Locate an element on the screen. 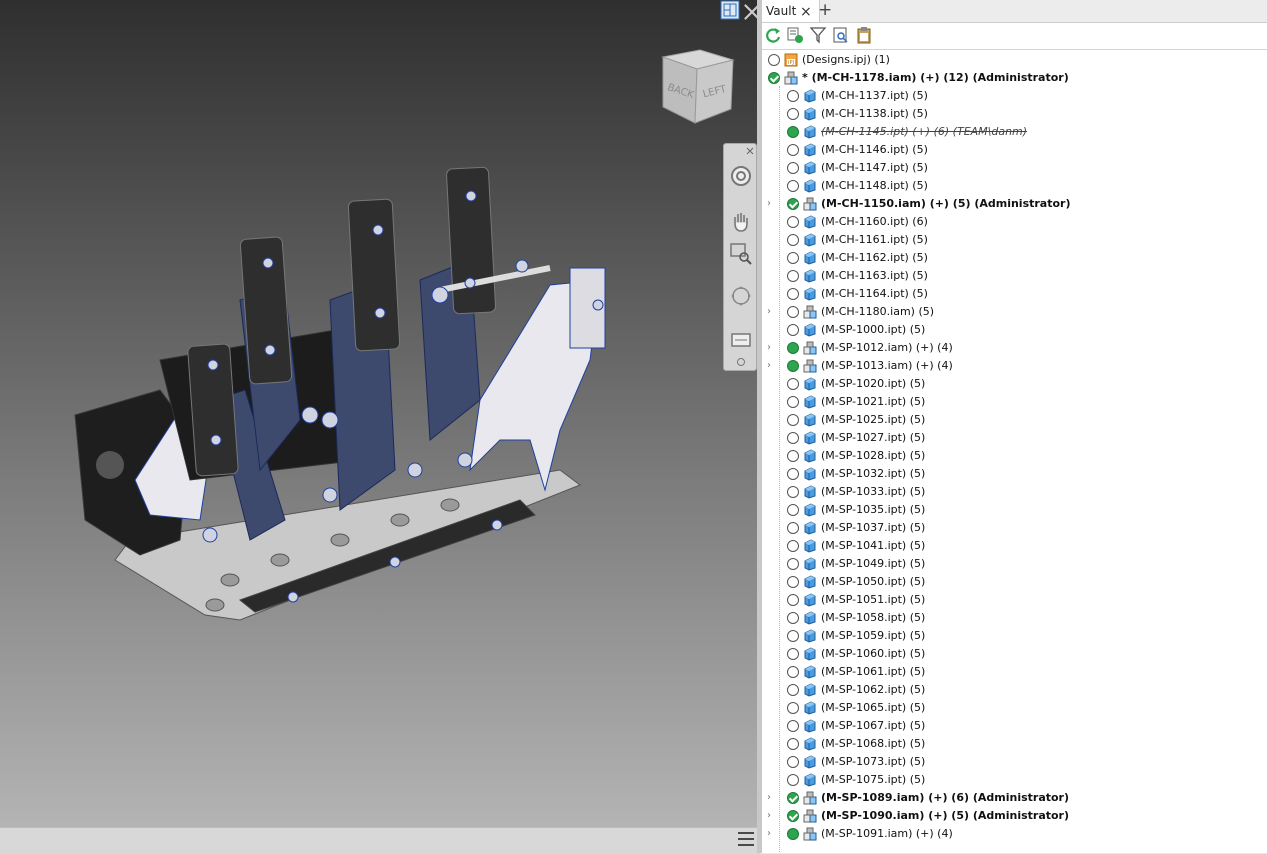  tree-row: › (M-SP-1090.iam) (+) (5) (Administrator) is located at coordinates (1014, 816).